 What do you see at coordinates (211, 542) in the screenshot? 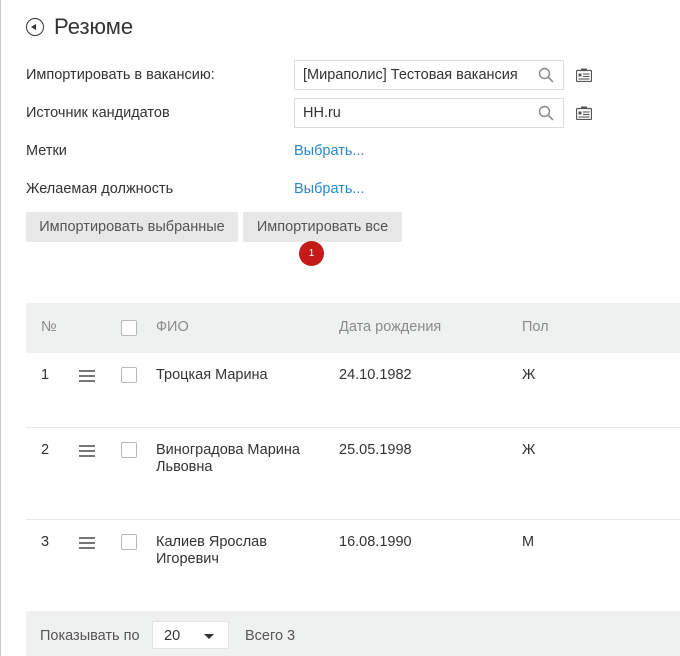
I see `row-name-line1: Калиев Ярослав` at bounding box center [211, 542].